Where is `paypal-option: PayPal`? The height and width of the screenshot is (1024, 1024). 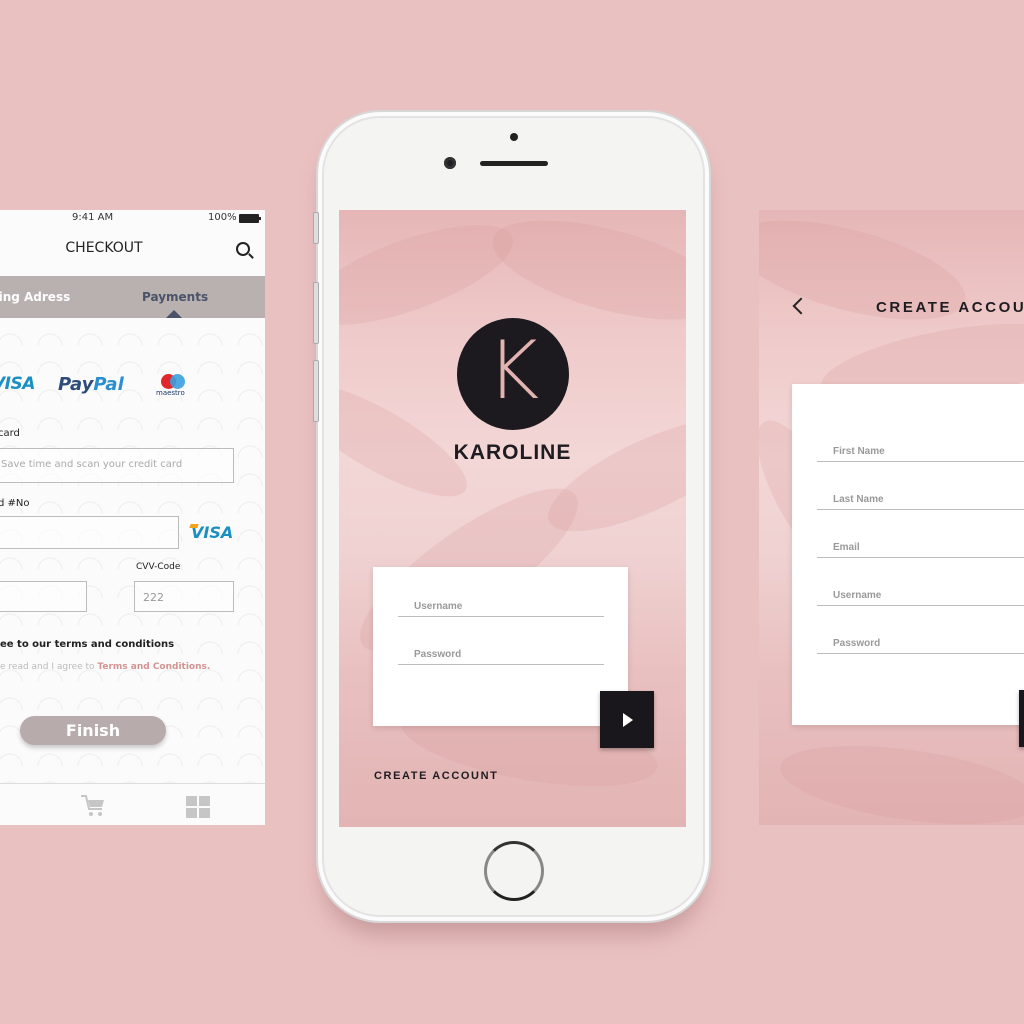
paypal-option: PayPal is located at coordinates (91, 384).